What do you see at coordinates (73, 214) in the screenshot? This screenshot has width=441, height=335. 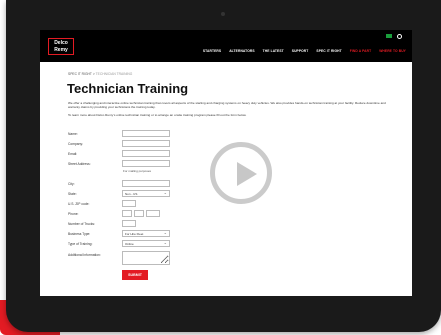 I see `phone-label: Phone:` at bounding box center [73, 214].